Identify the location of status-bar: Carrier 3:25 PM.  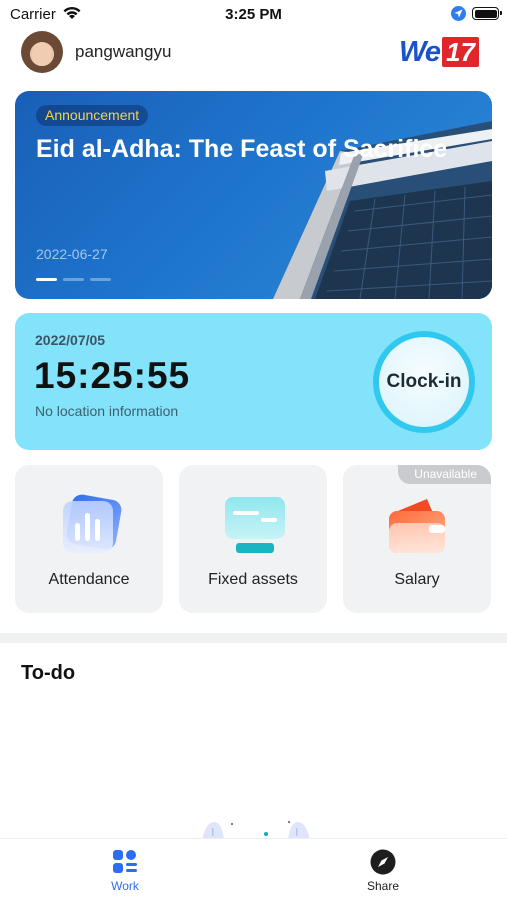
(253, 14).